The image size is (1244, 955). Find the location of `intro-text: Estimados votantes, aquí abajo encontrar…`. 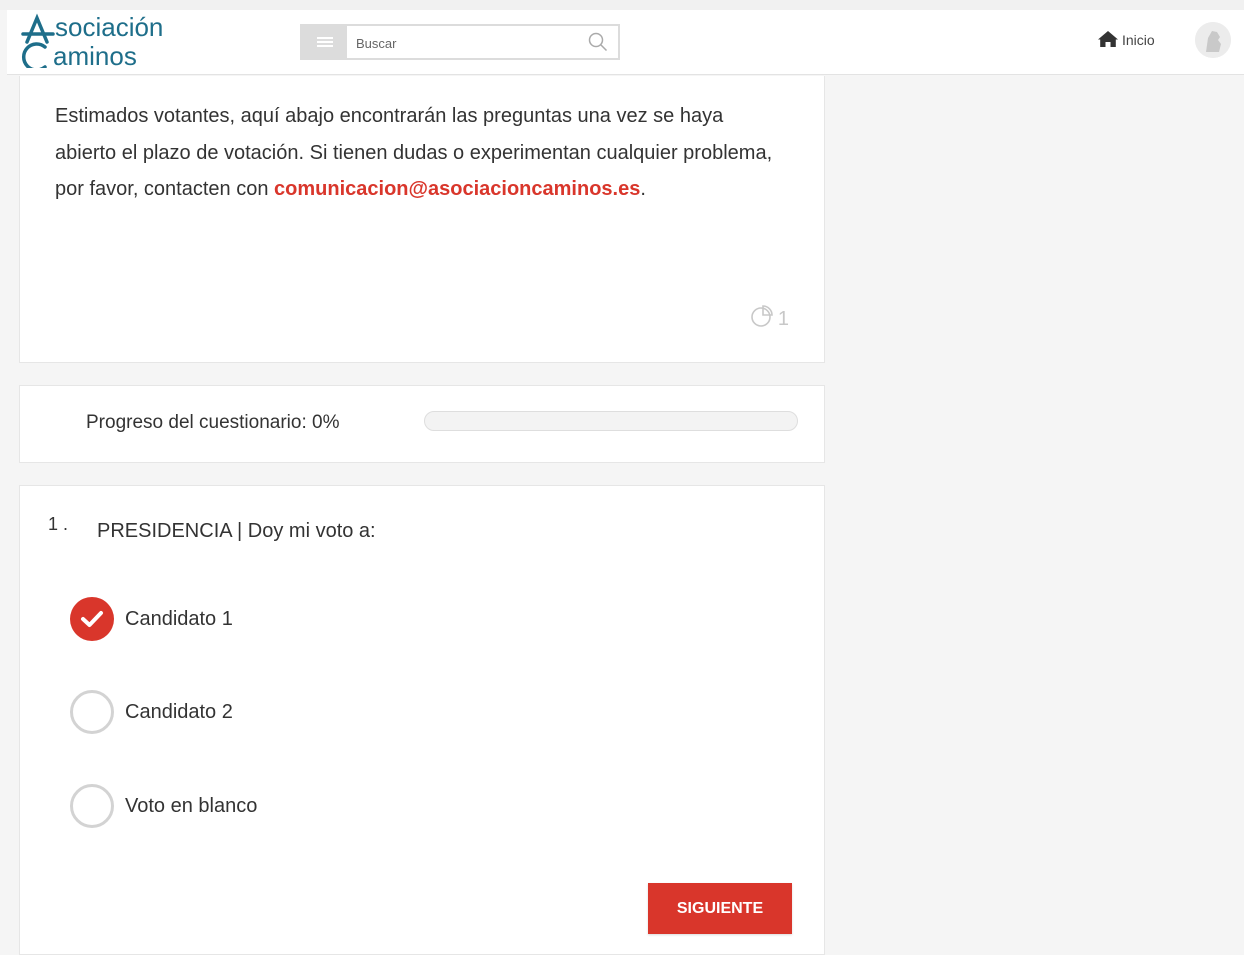

intro-text: Estimados votantes, aquí abajo encontrar… is located at coordinates (415, 153).